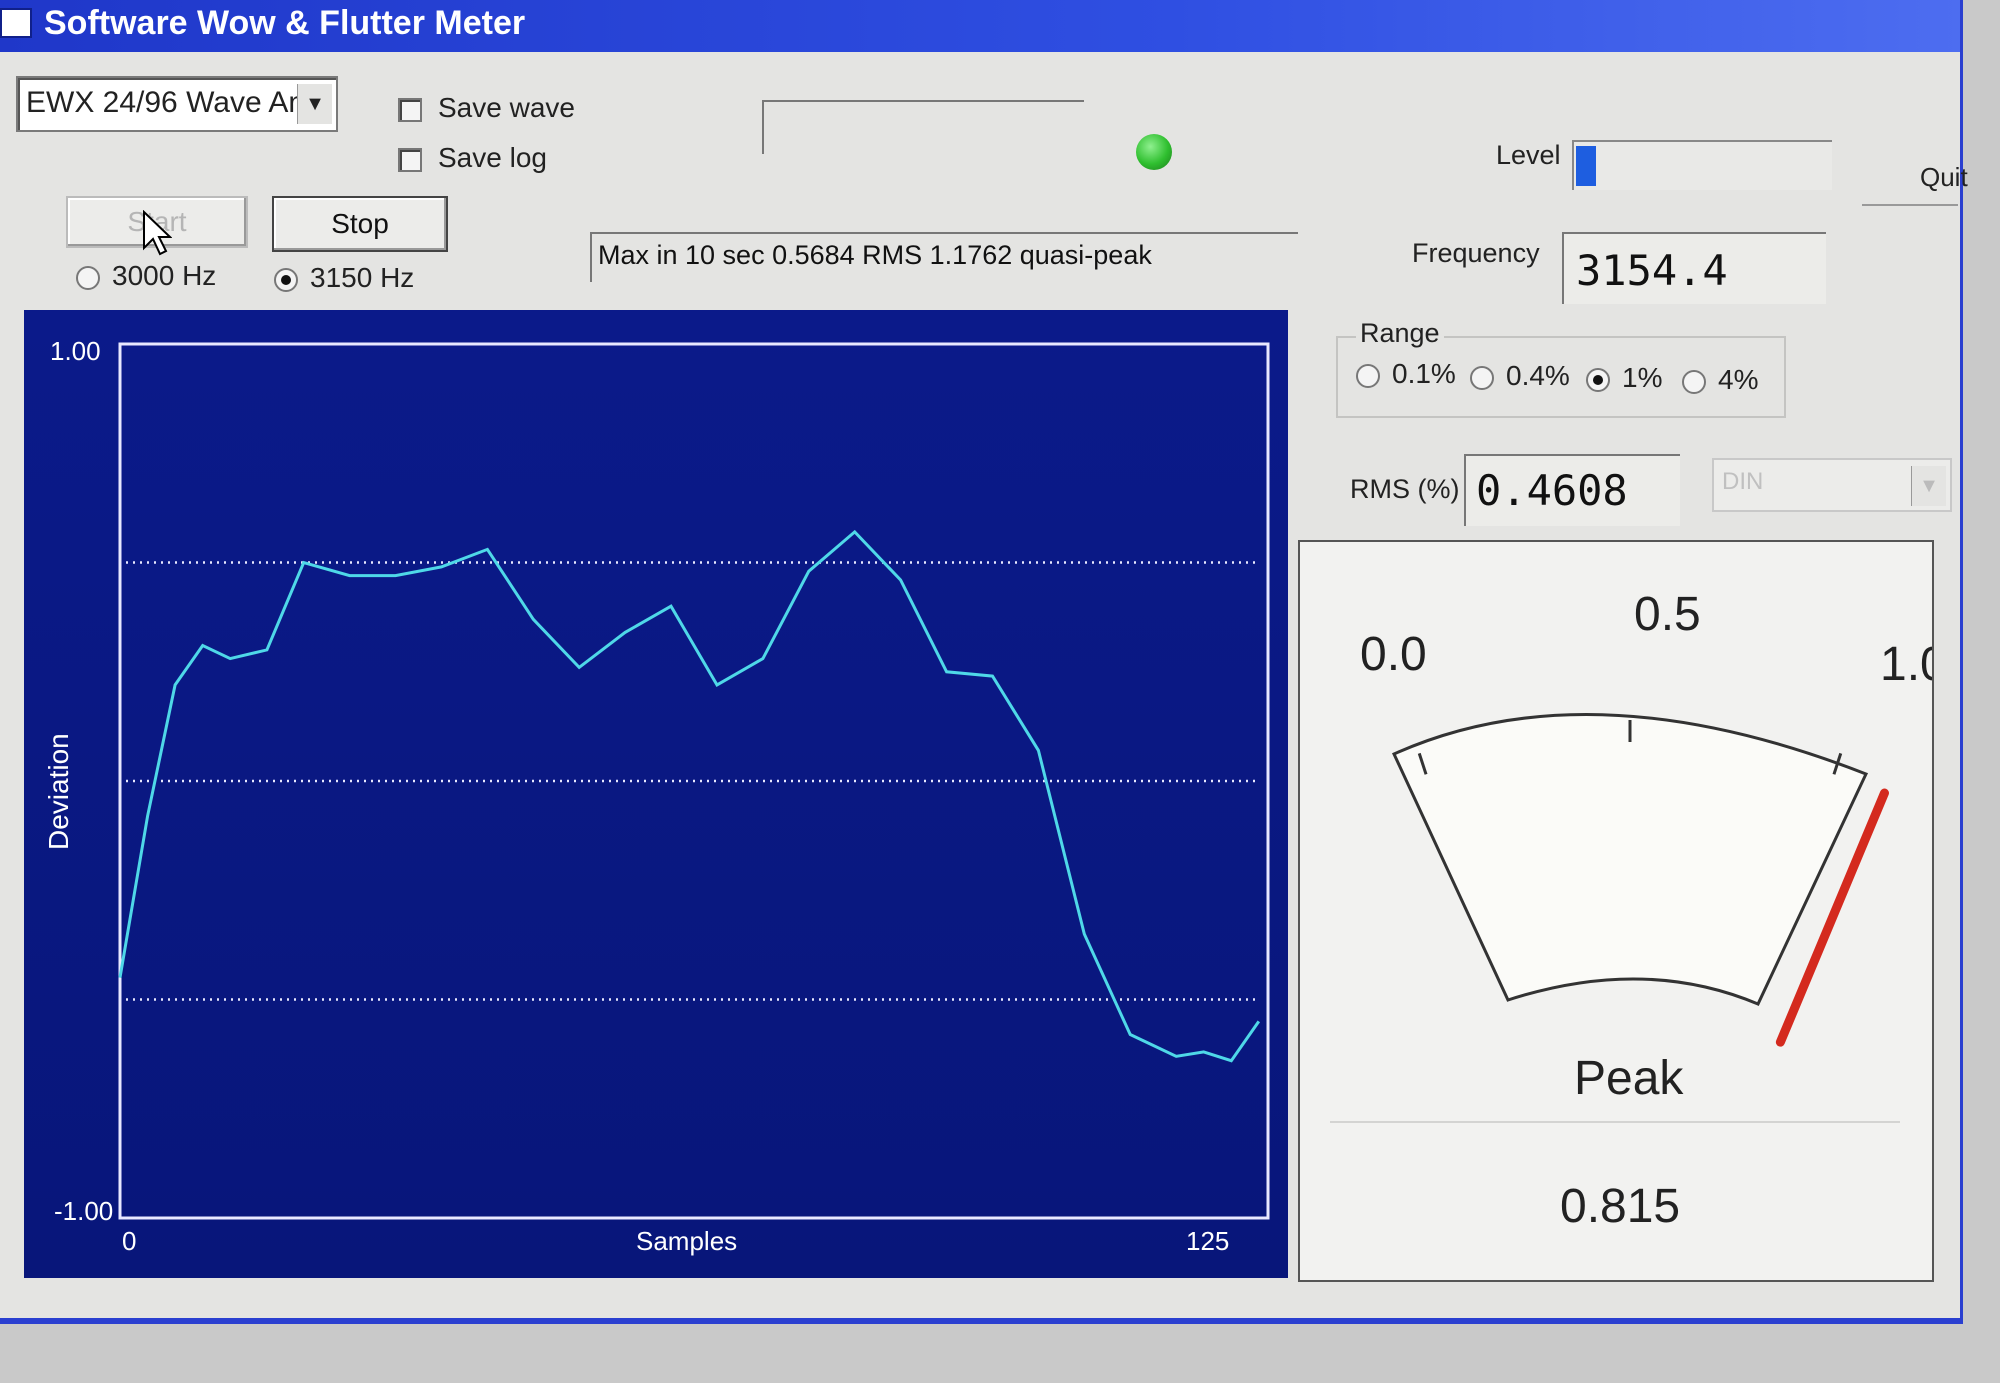 The image size is (2000, 1383). What do you see at coordinates (75, 351) in the screenshot?
I see `y-max-label: 1.00` at bounding box center [75, 351].